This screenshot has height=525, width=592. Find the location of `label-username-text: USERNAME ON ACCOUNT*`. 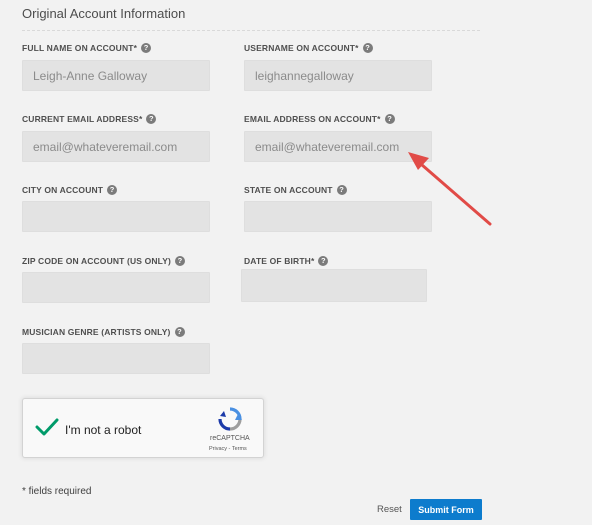

label-username-text: USERNAME ON ACCOUNT* is located at coordinates (301, 48).